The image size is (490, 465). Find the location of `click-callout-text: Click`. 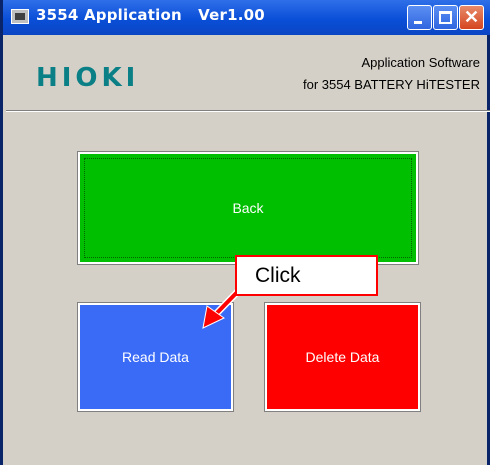

click-callout-text: Click is located at coordinates (278, 275).